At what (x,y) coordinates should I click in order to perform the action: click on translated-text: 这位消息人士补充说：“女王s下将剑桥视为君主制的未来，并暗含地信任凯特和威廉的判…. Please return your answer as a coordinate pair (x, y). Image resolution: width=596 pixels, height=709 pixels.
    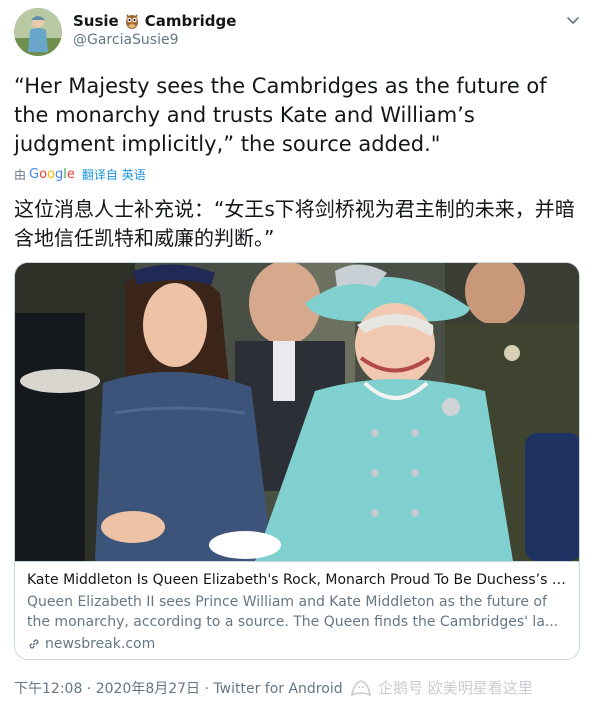
    Looking at the image, I should click on (294, 223).